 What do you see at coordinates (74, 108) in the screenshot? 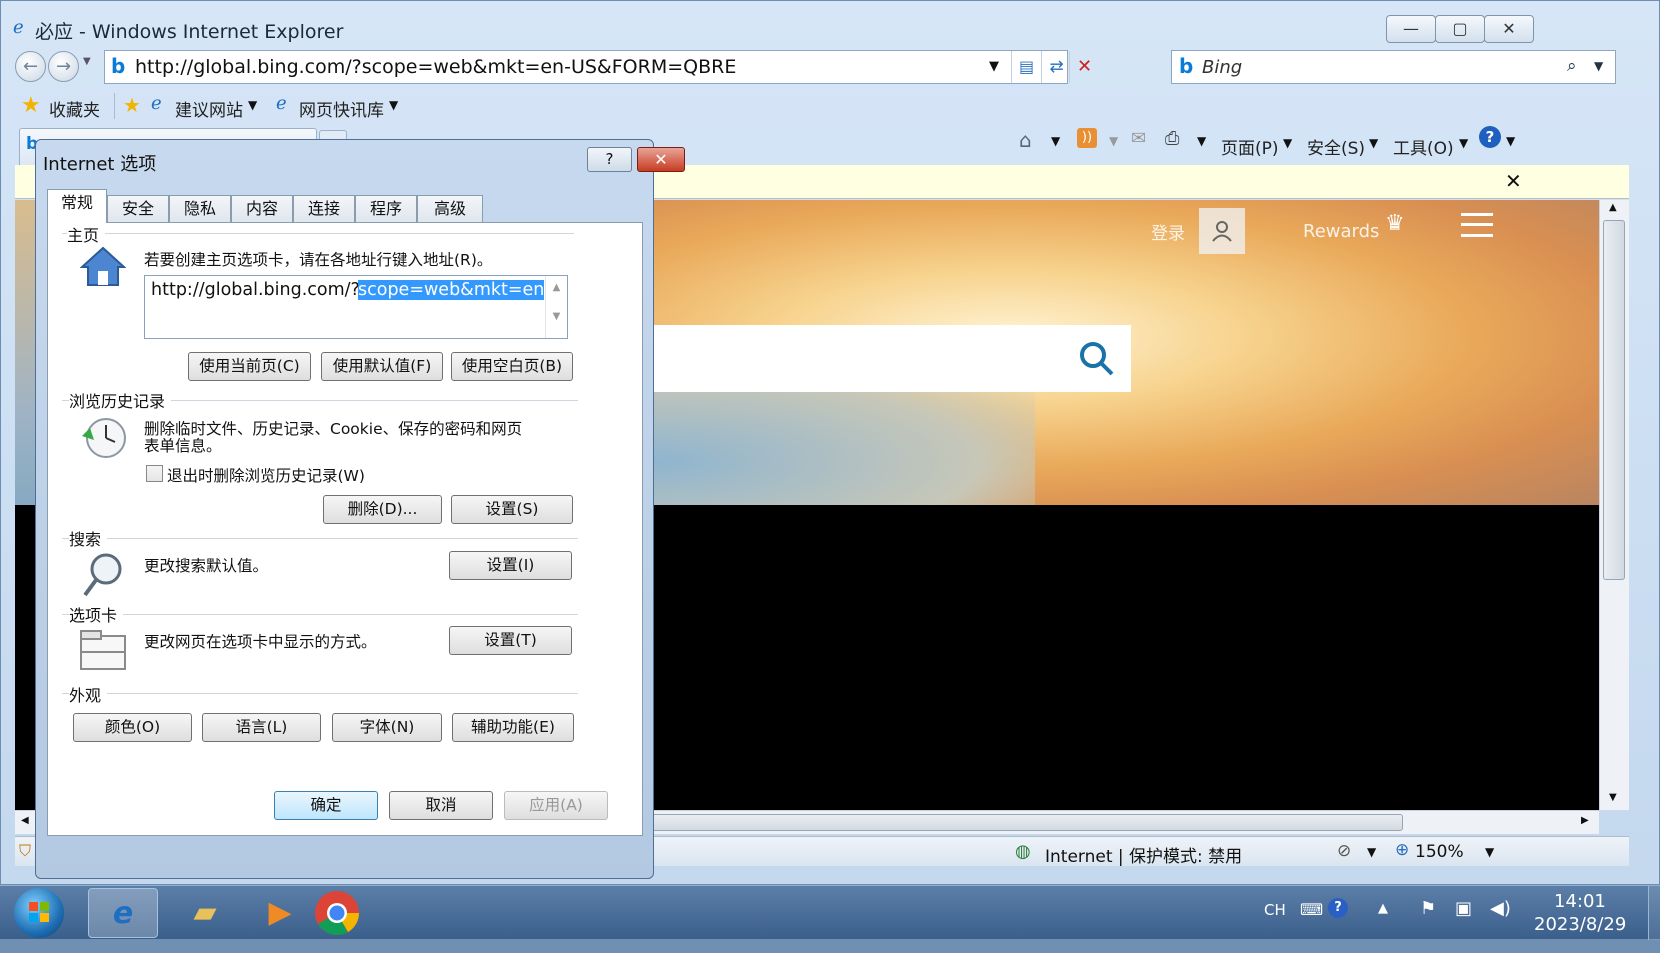
I see `favorites-button: 收藏夹` at bounding box center [74, 108].